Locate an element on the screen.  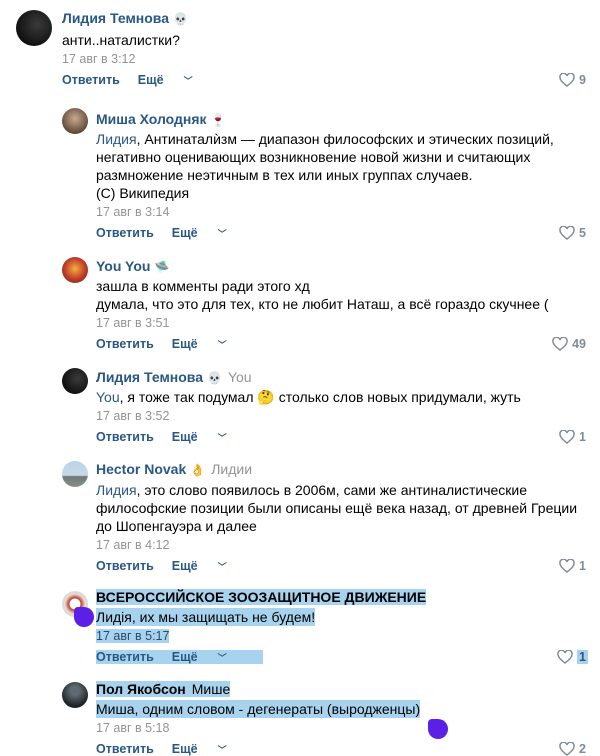
ufo-icon: 🛸 is located at coordinates (162, 267).